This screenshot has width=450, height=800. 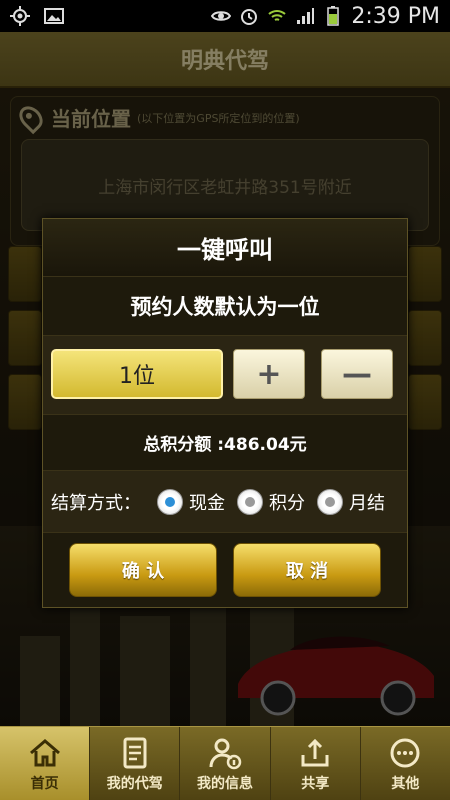 I want to click on payment-label: 结算方式：, so click(x=96, y=503).